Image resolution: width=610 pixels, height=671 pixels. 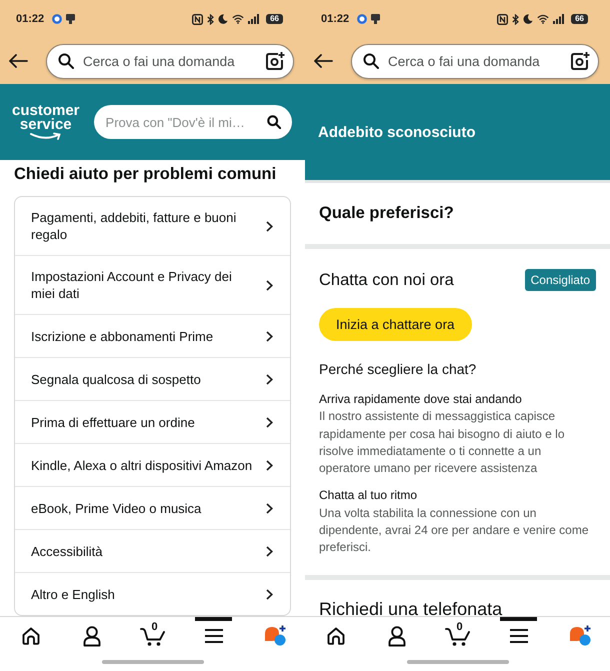 I want to click on banner-title: Addebito sconosciuto, so click(x=397, y=132).